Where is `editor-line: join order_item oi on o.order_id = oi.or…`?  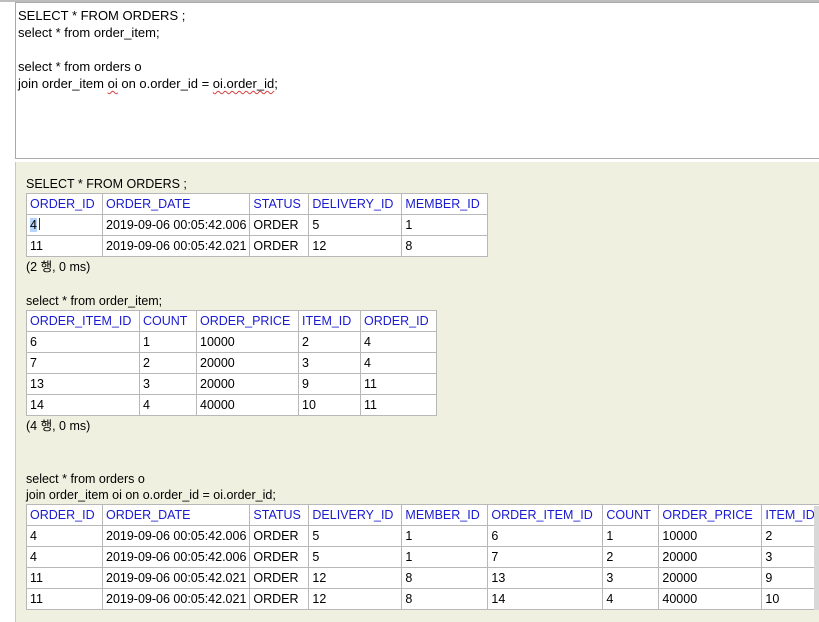 editor-line: join order_item oi on o.order_id = oi.or… is located at coordinates (418, 83).